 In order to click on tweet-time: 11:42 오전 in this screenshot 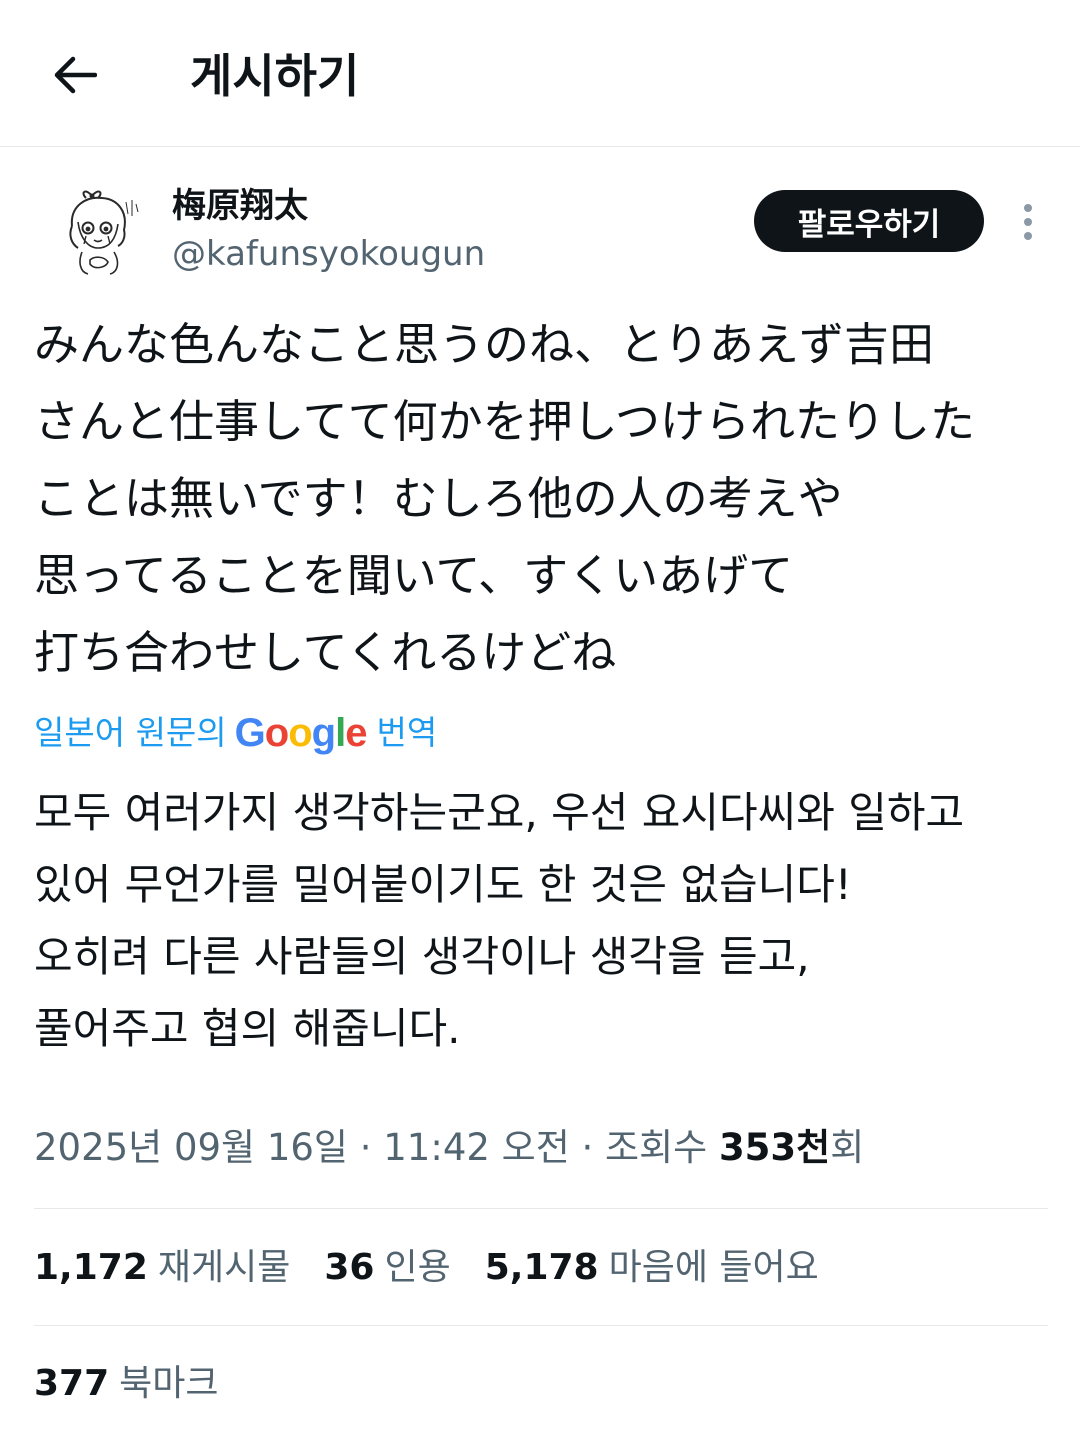, I will do `click(476, 1147)`.